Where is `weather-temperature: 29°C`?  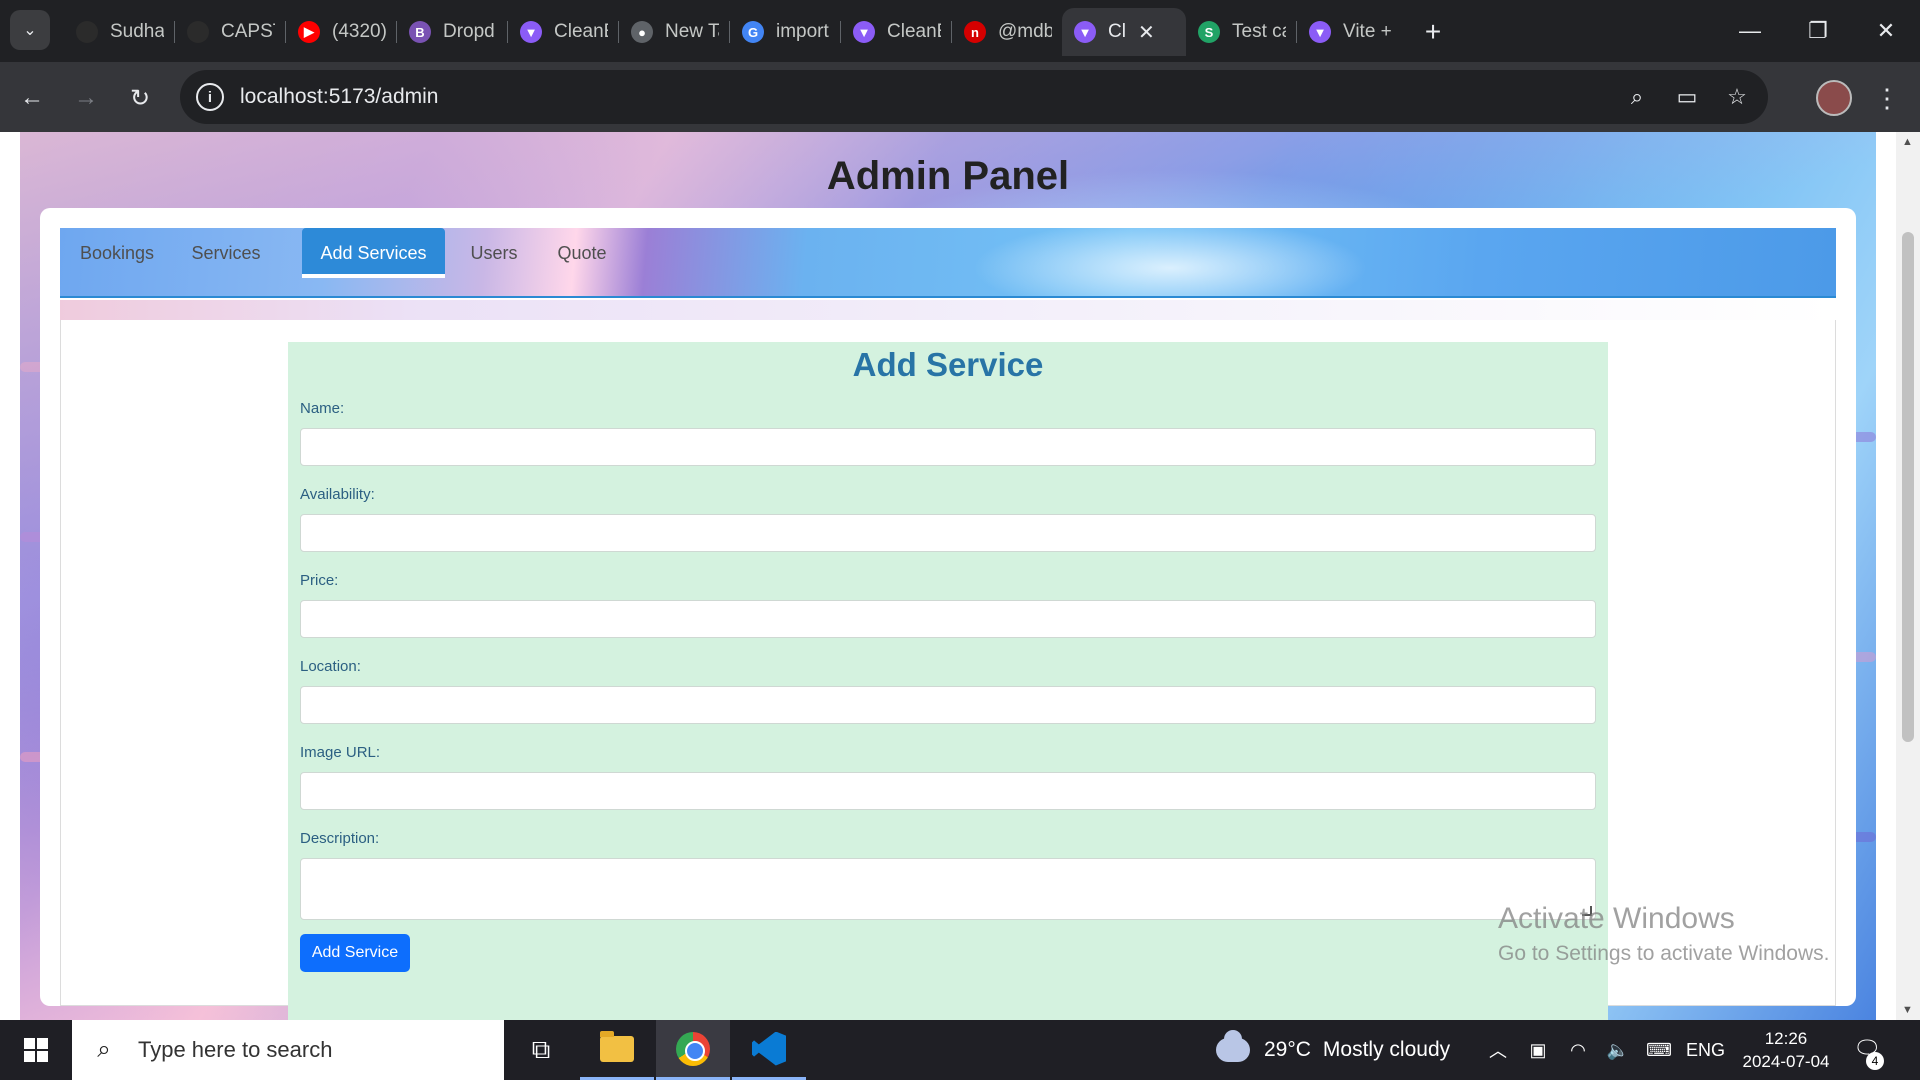
weather-temperature: 29°C is located at coordinates (1287, 1049).